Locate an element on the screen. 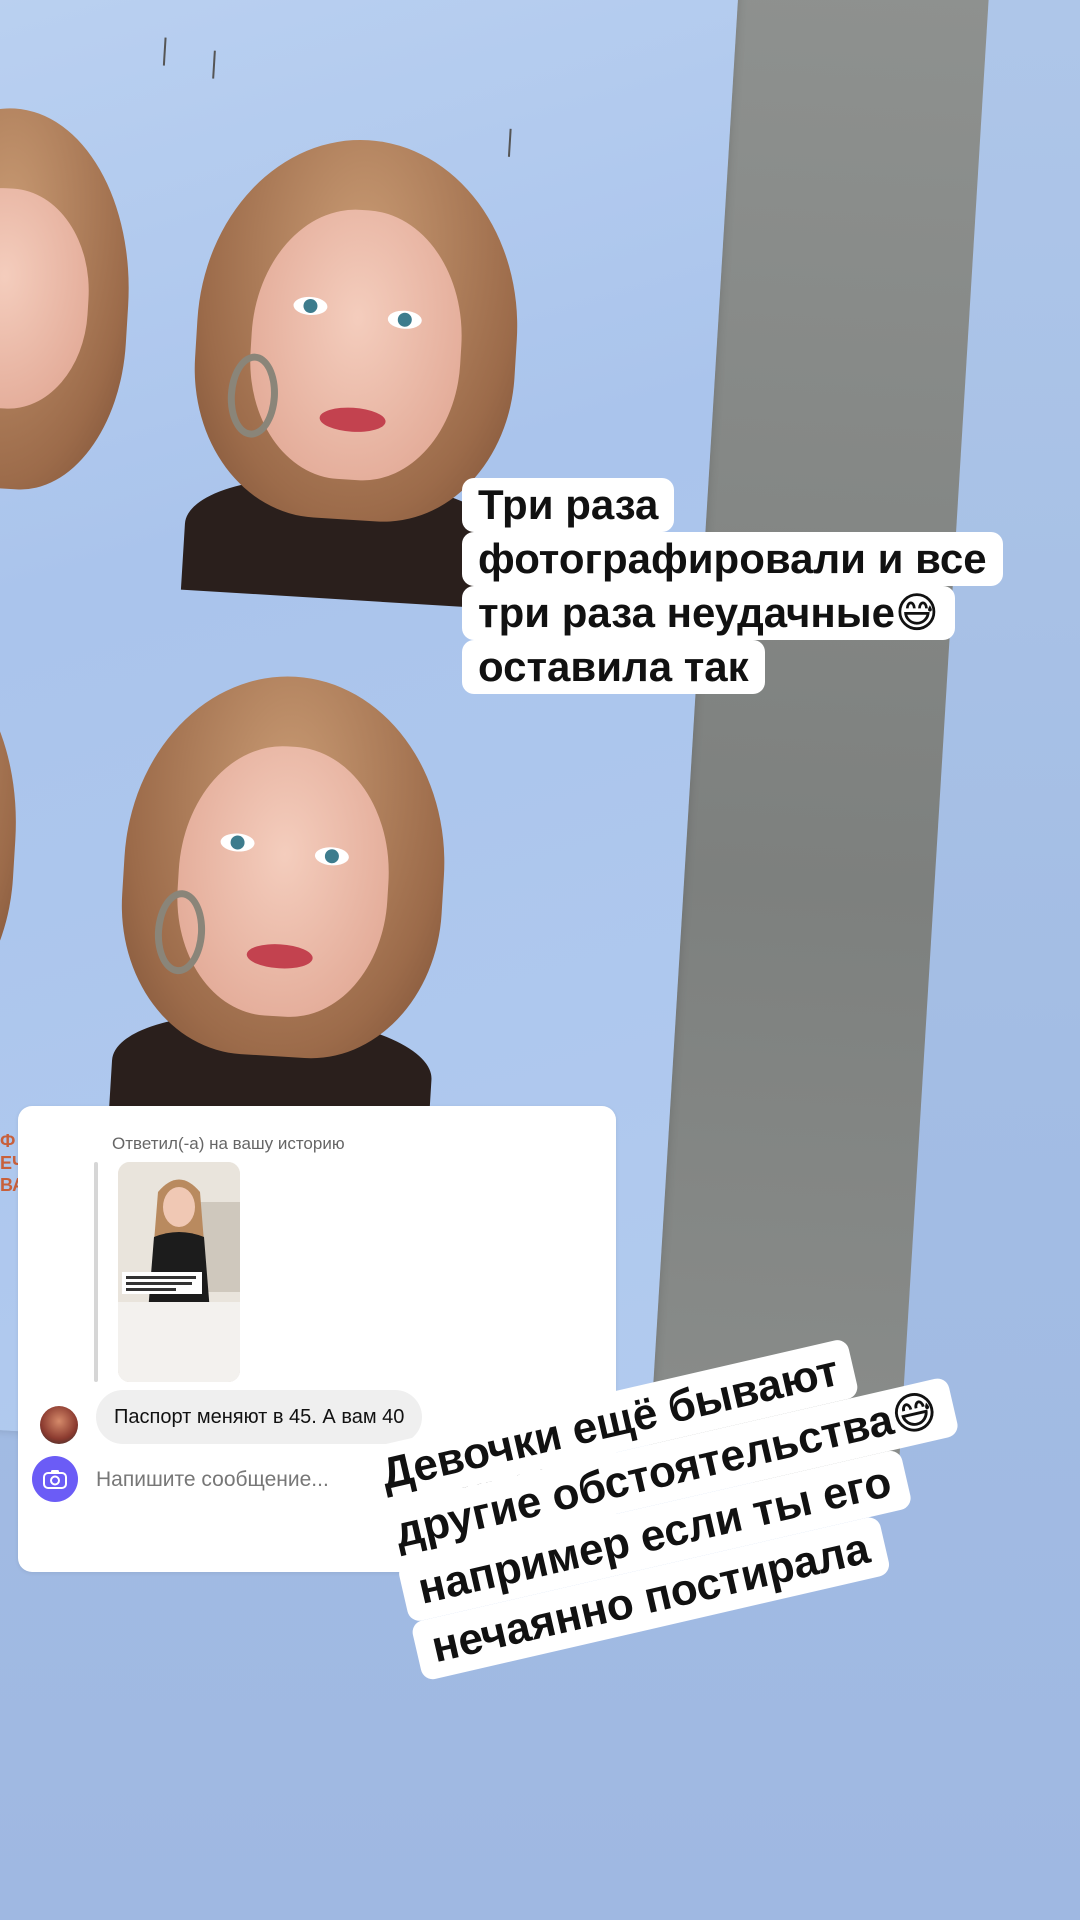  caption-line: Три раза is located at coordinates (568, 505).